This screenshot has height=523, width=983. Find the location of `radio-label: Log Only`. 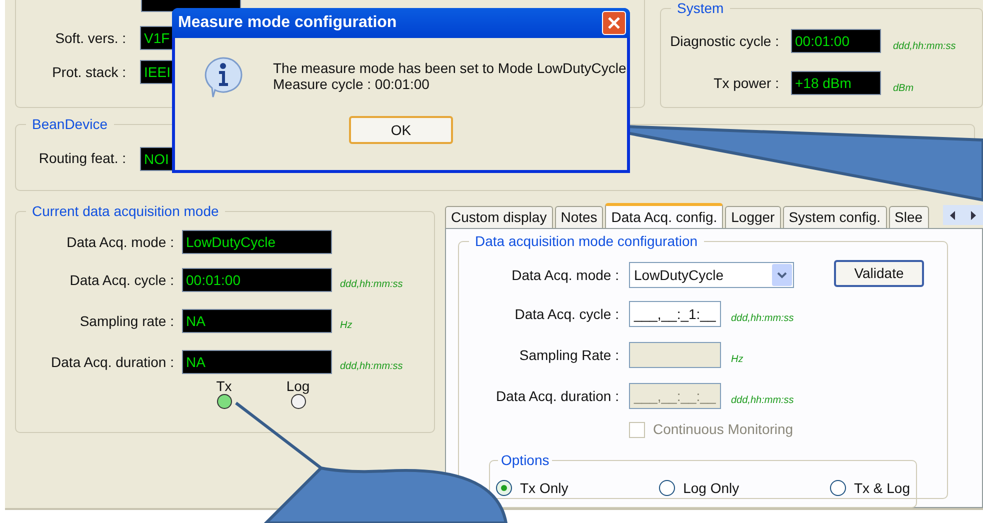

radio-label: Log Only is located at coordinates (711, 488).